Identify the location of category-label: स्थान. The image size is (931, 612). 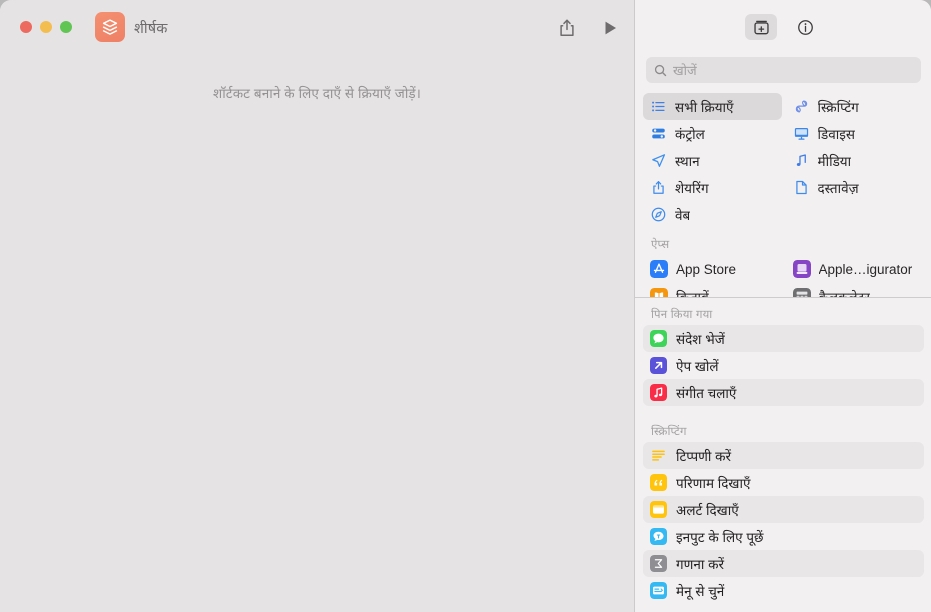
(687, 161).